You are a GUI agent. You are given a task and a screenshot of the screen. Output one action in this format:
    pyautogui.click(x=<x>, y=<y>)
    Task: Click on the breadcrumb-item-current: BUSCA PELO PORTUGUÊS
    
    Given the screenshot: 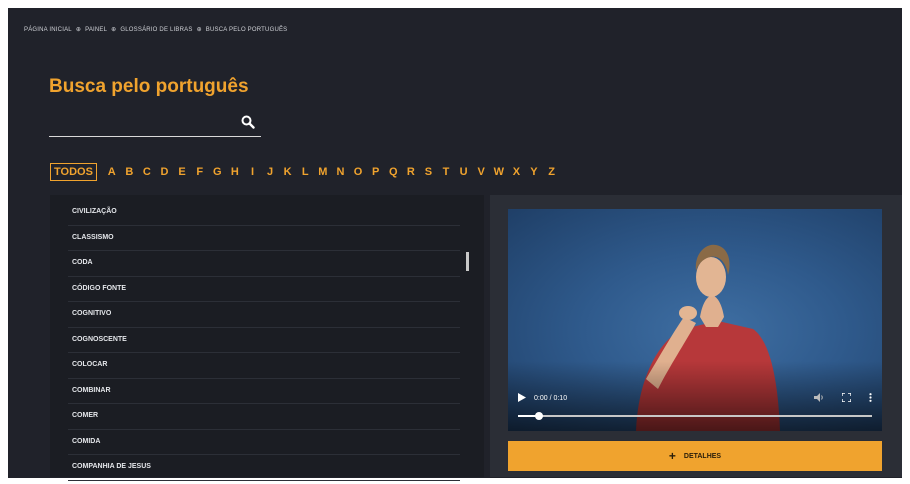 What is the action you would take?
    pyautogui.click(x=246, y=29)
    